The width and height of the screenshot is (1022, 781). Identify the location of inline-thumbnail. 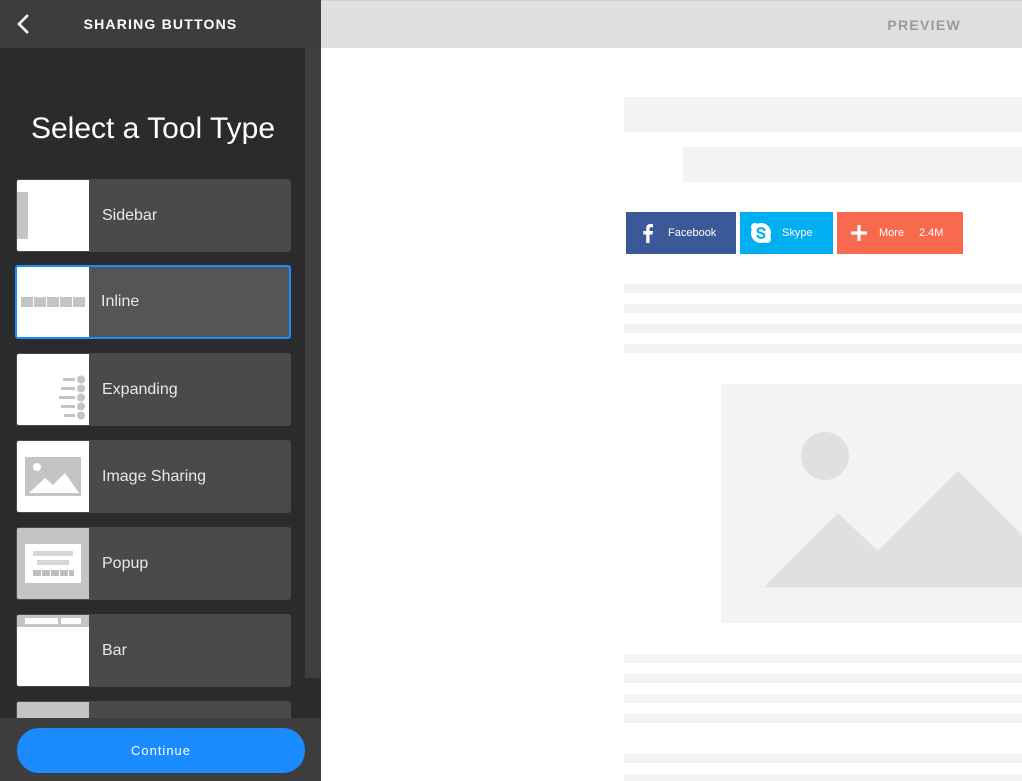
(53, 302).